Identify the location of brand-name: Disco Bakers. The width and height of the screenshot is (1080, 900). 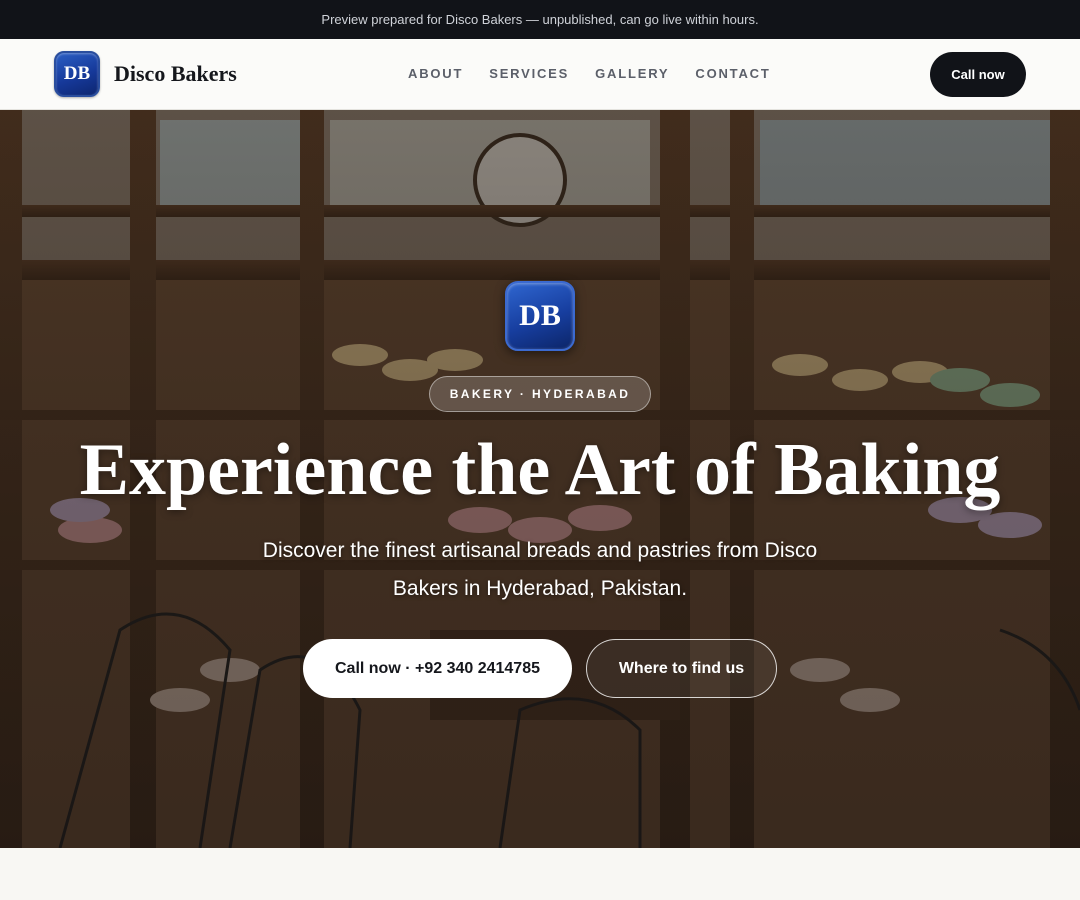
(175, 74).